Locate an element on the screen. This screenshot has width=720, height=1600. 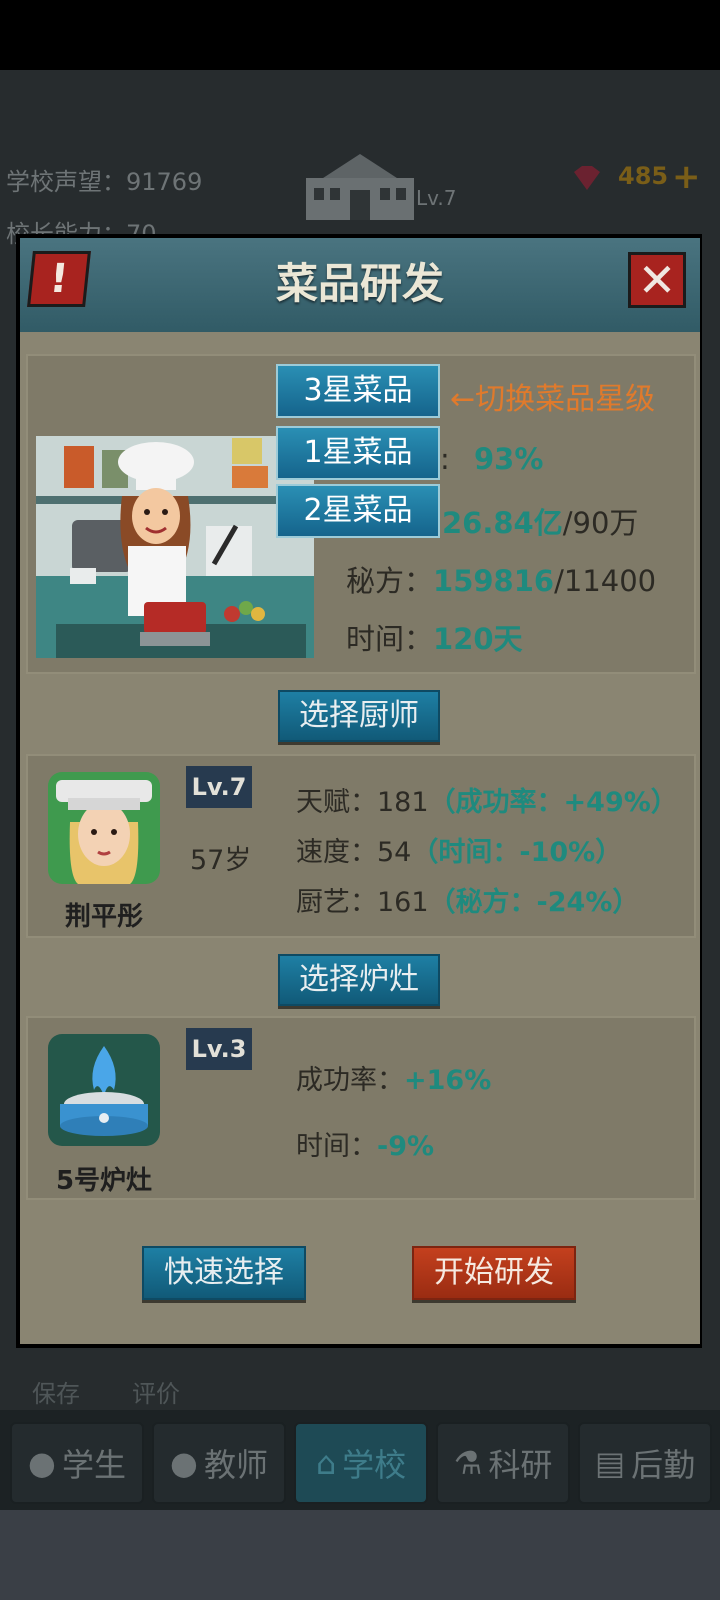
gem-icon is located at coordinates (587, 180).